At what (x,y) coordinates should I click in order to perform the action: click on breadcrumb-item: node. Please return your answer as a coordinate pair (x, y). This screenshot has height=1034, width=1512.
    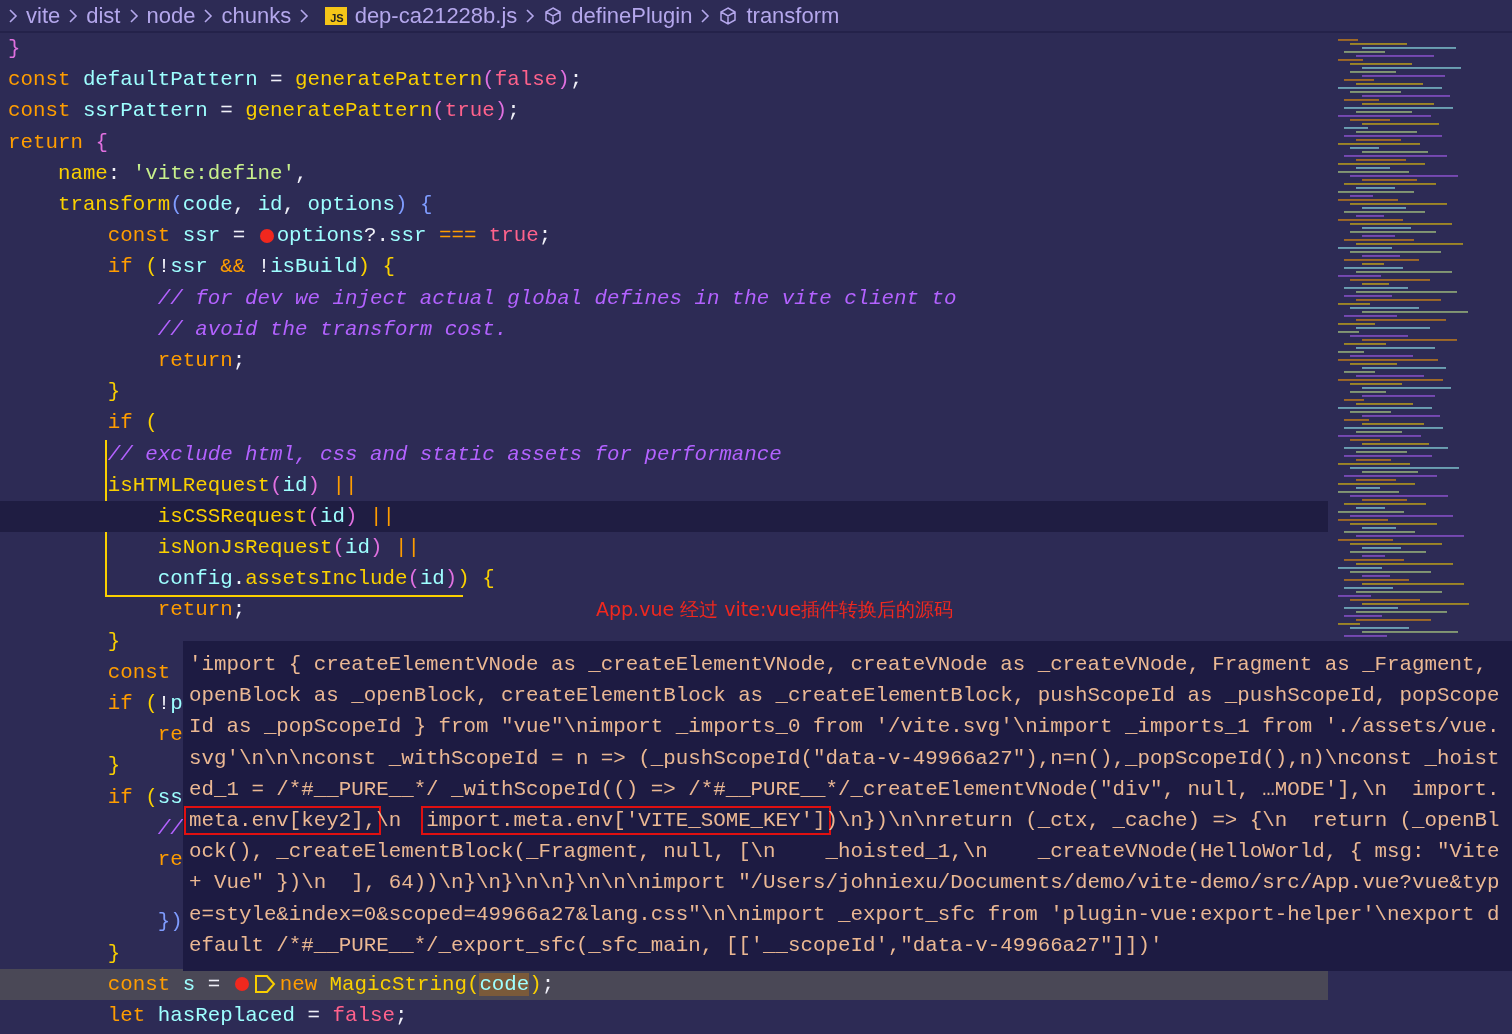
    Looking at the image, I should click on (171, 15).